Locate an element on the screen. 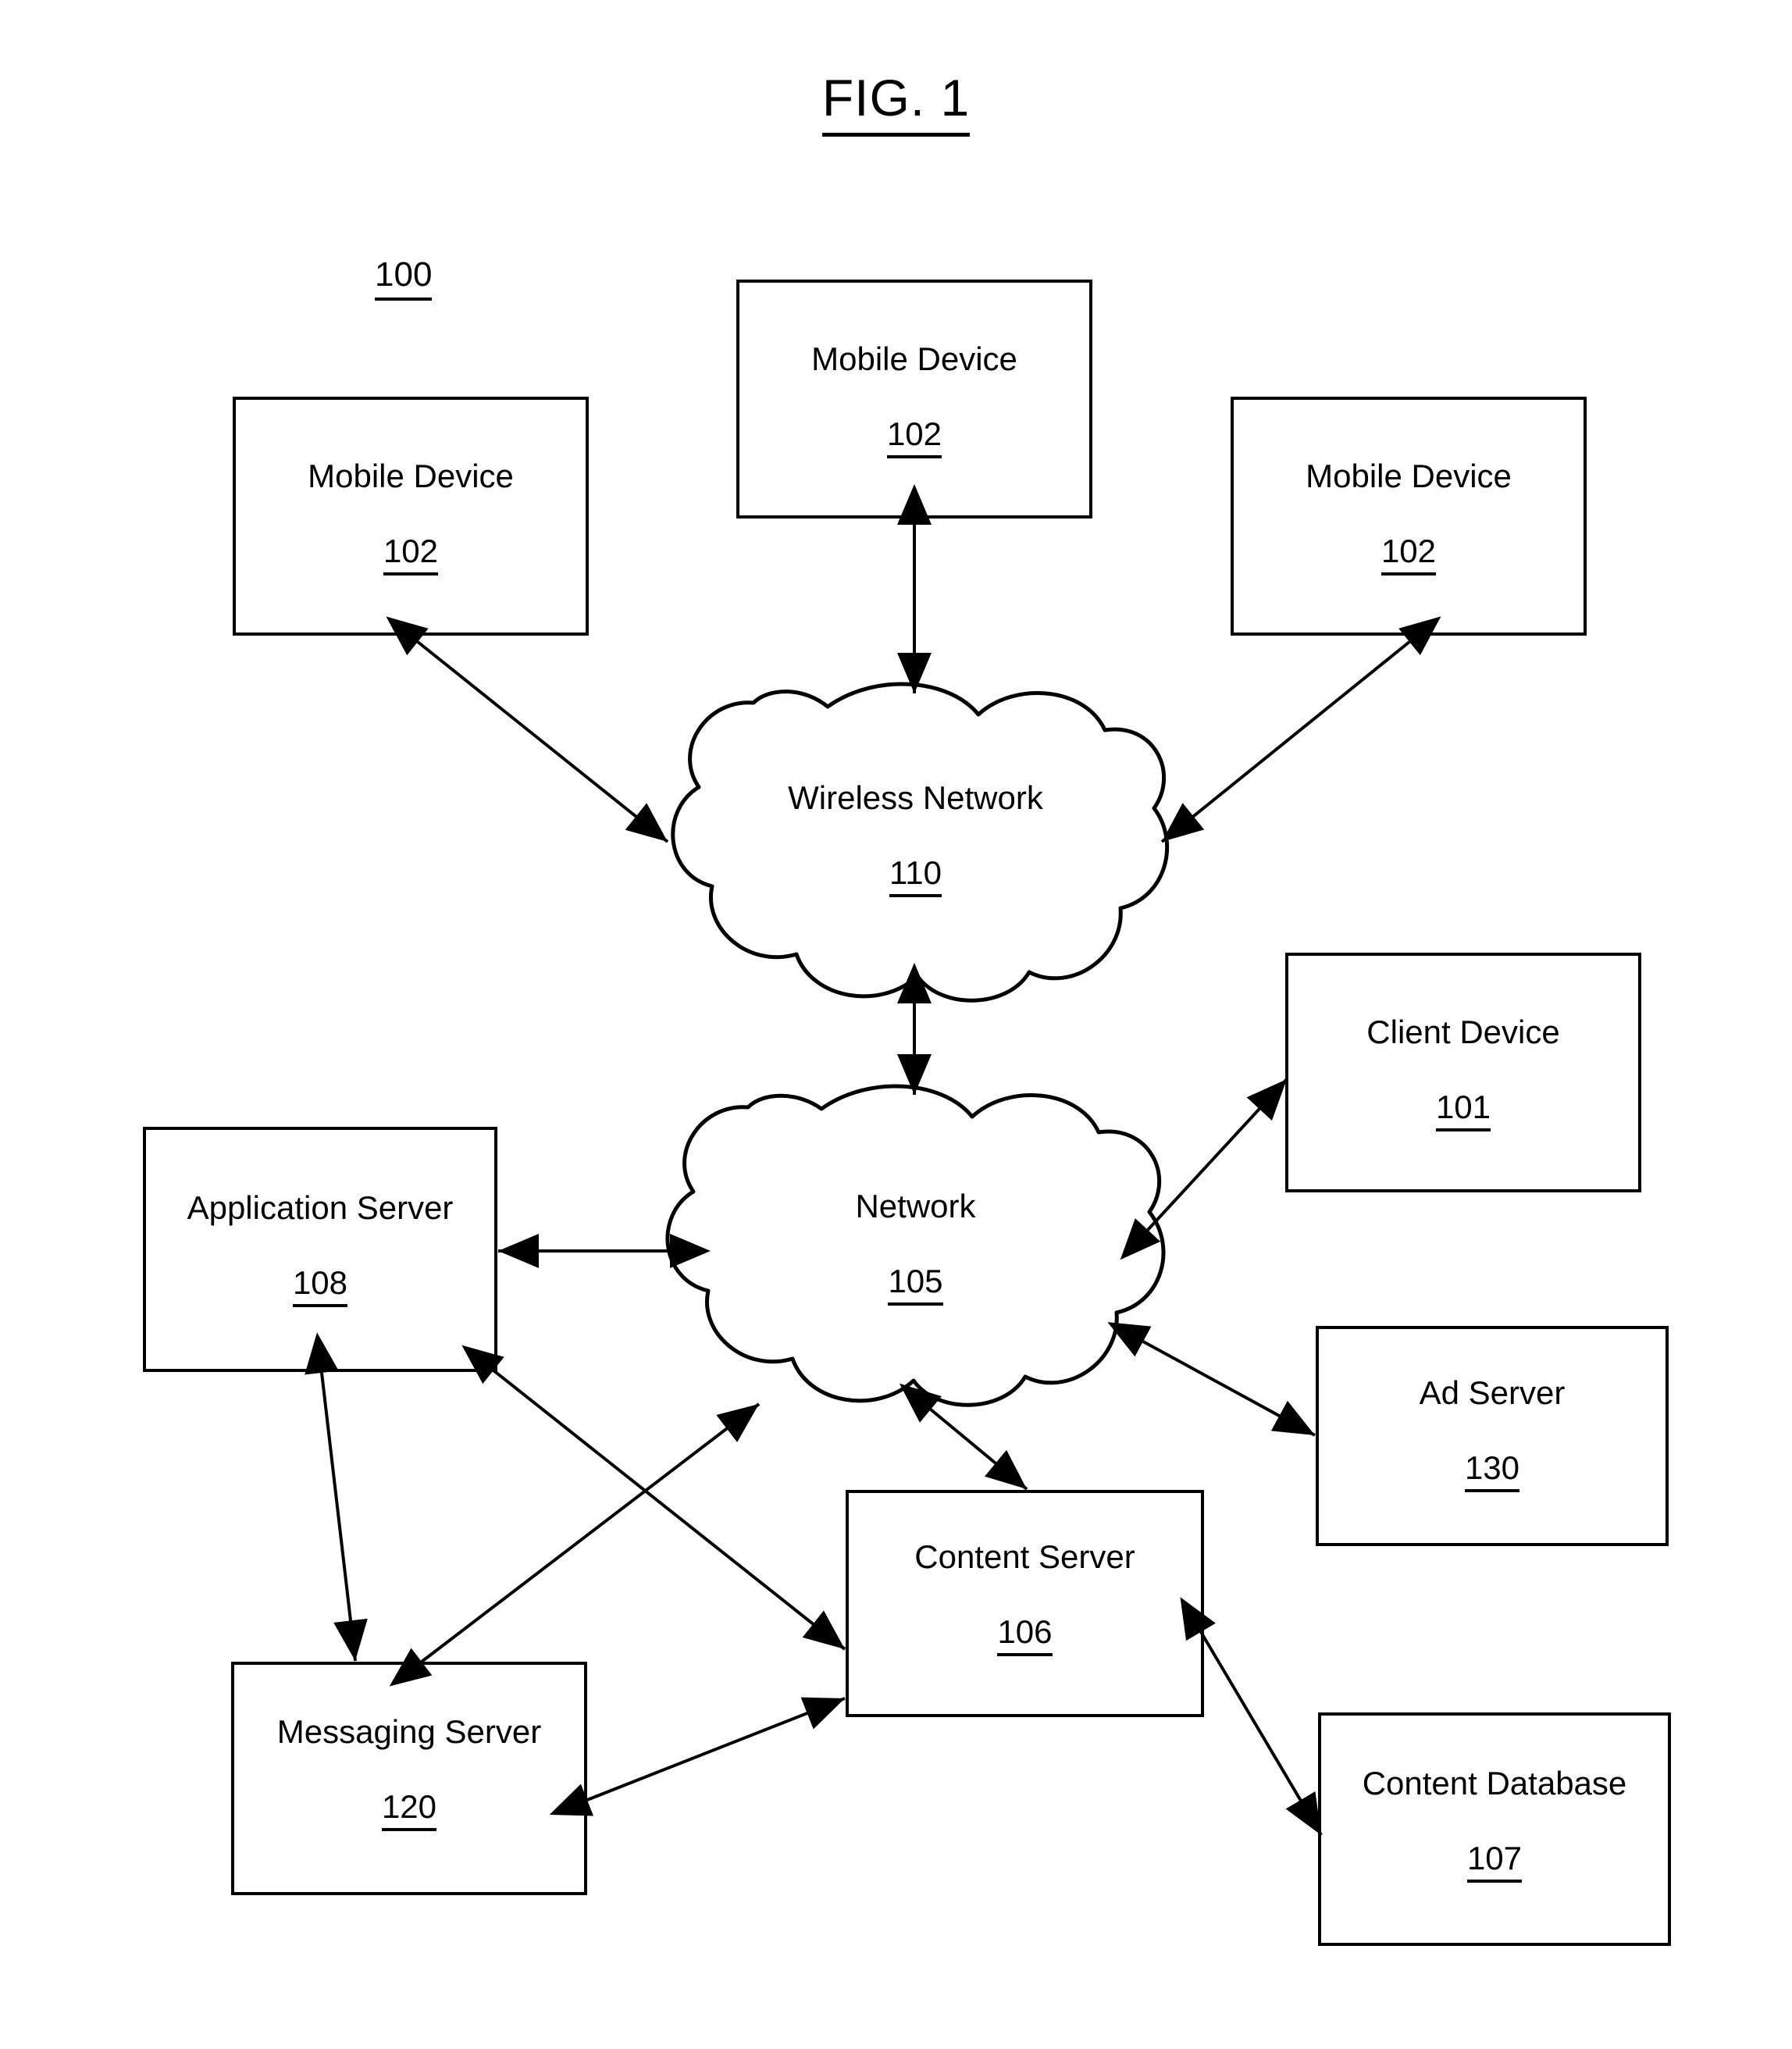 The width and height of the screenshot is (1792, 2049). cloud-wireless-network is located at coordinates (920, 843).